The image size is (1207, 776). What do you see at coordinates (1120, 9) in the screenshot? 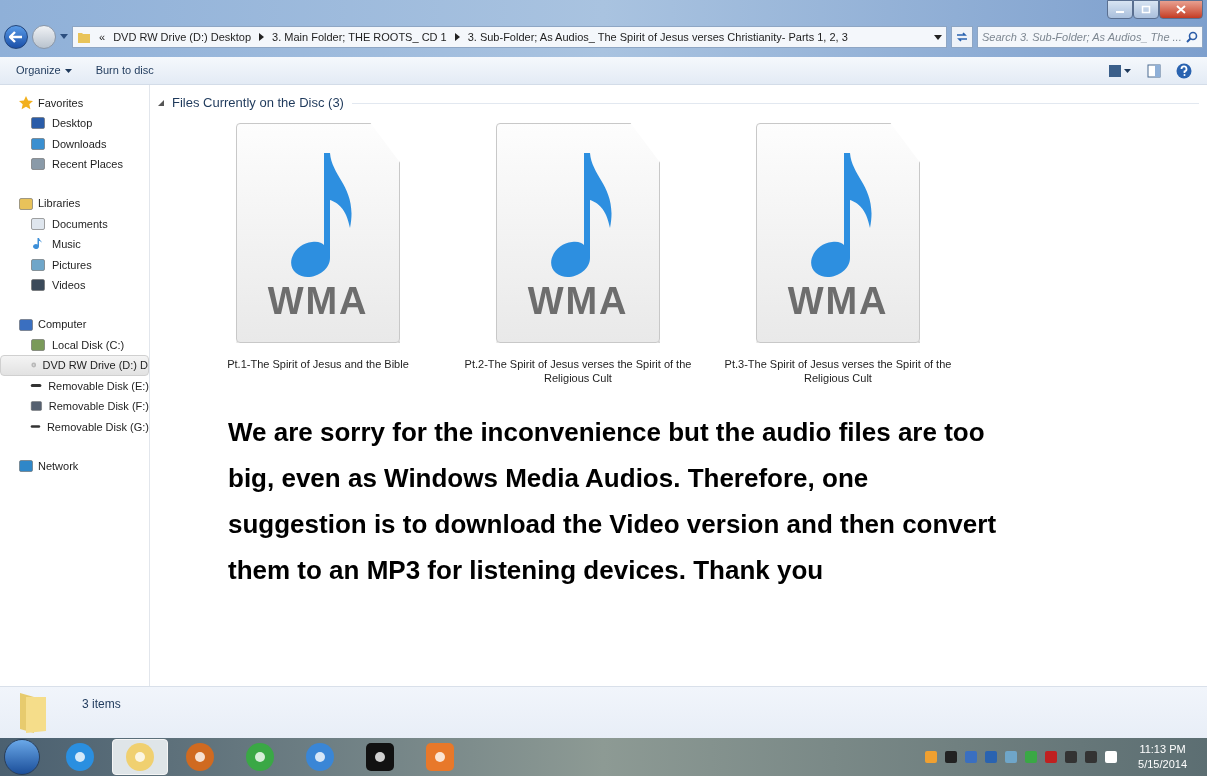
I see `minimize-button` at bounding box center [1120, 9].